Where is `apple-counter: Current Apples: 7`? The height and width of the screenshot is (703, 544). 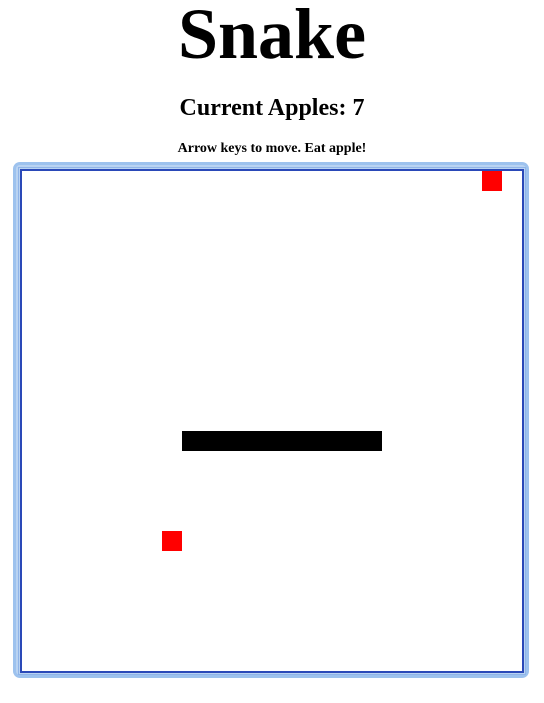
apple-counter: Current Apples: 7 is located at coordinates (272, 108).